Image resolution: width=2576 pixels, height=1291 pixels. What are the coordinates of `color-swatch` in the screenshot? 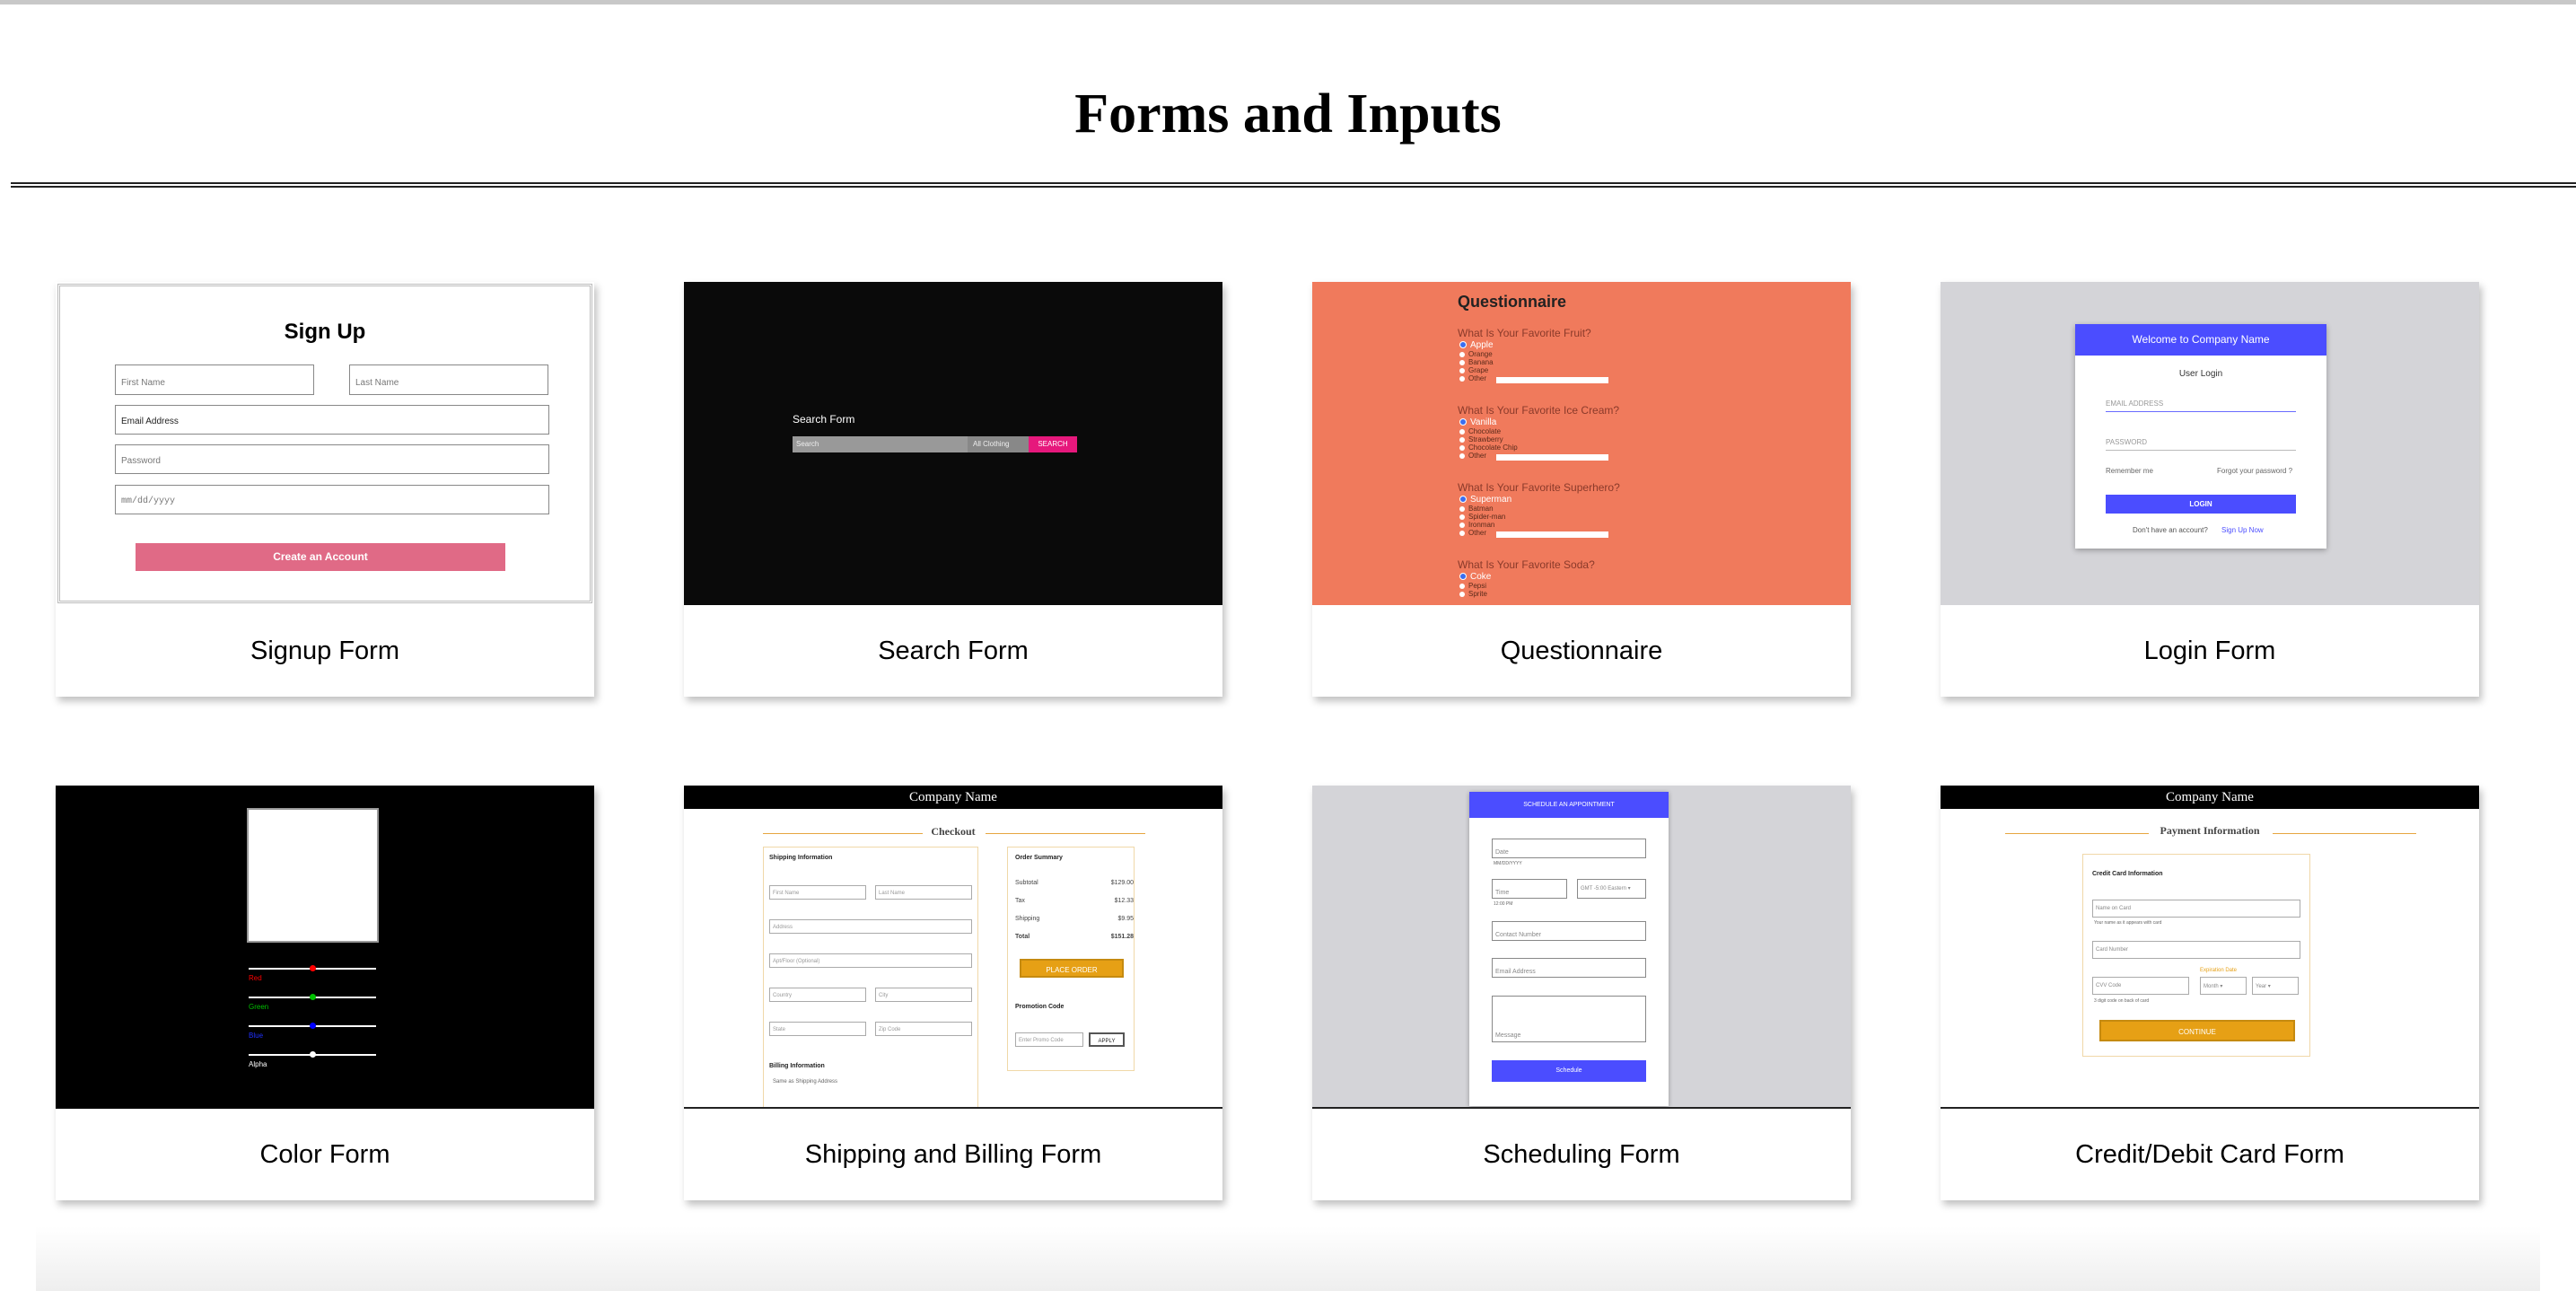 It's located at (313, 875).